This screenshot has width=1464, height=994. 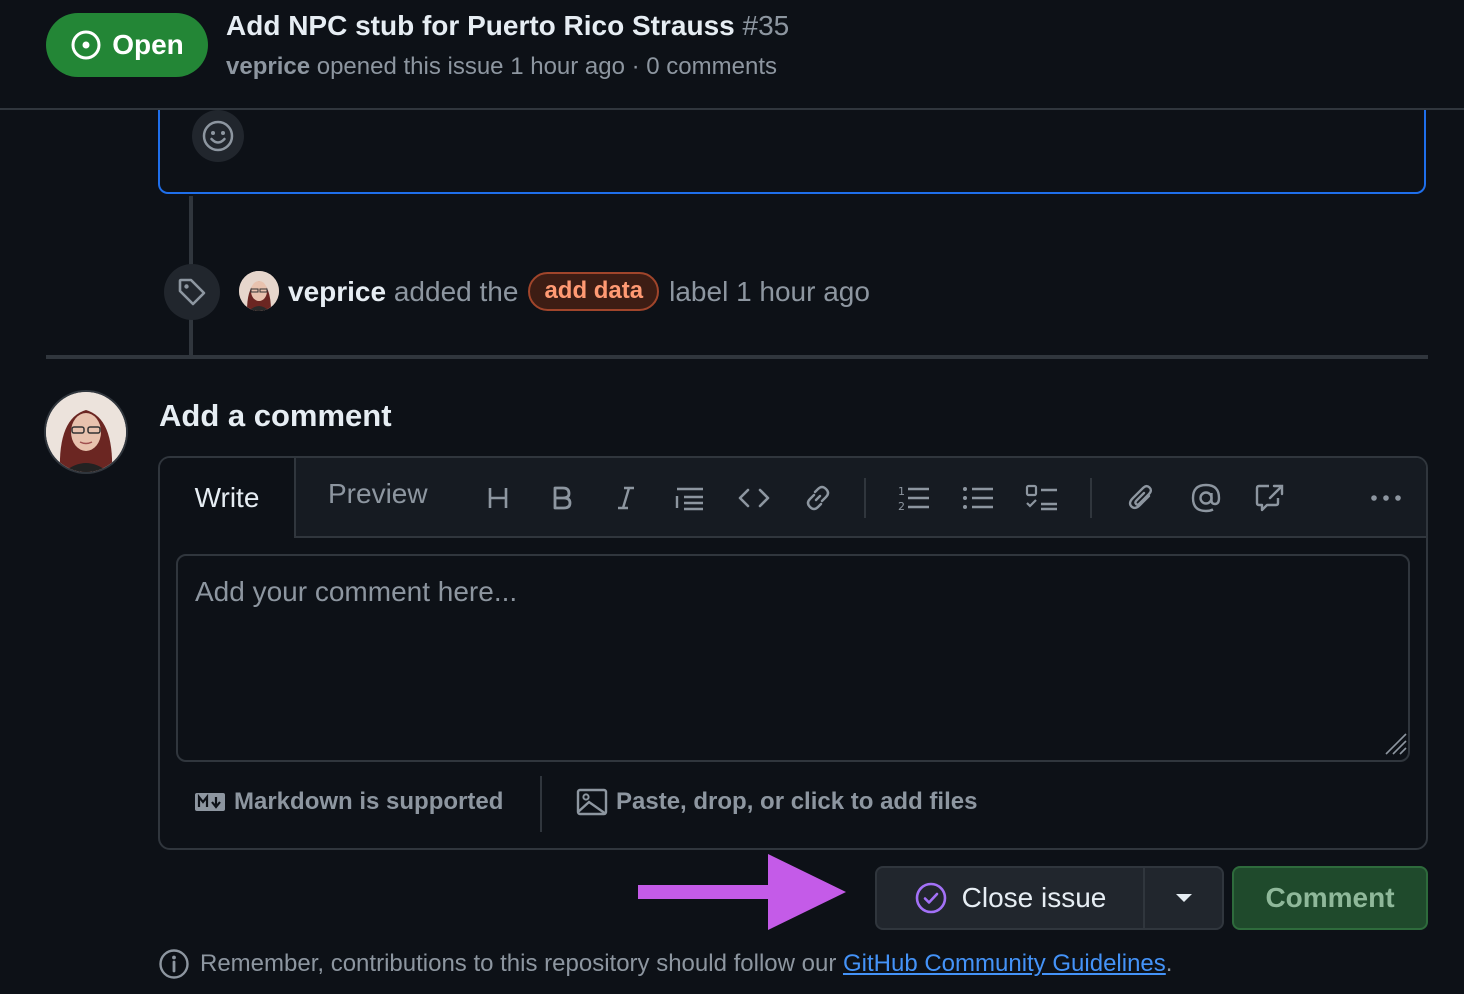 I want to click on paperclip-icon, so click(x=1142, y=498).